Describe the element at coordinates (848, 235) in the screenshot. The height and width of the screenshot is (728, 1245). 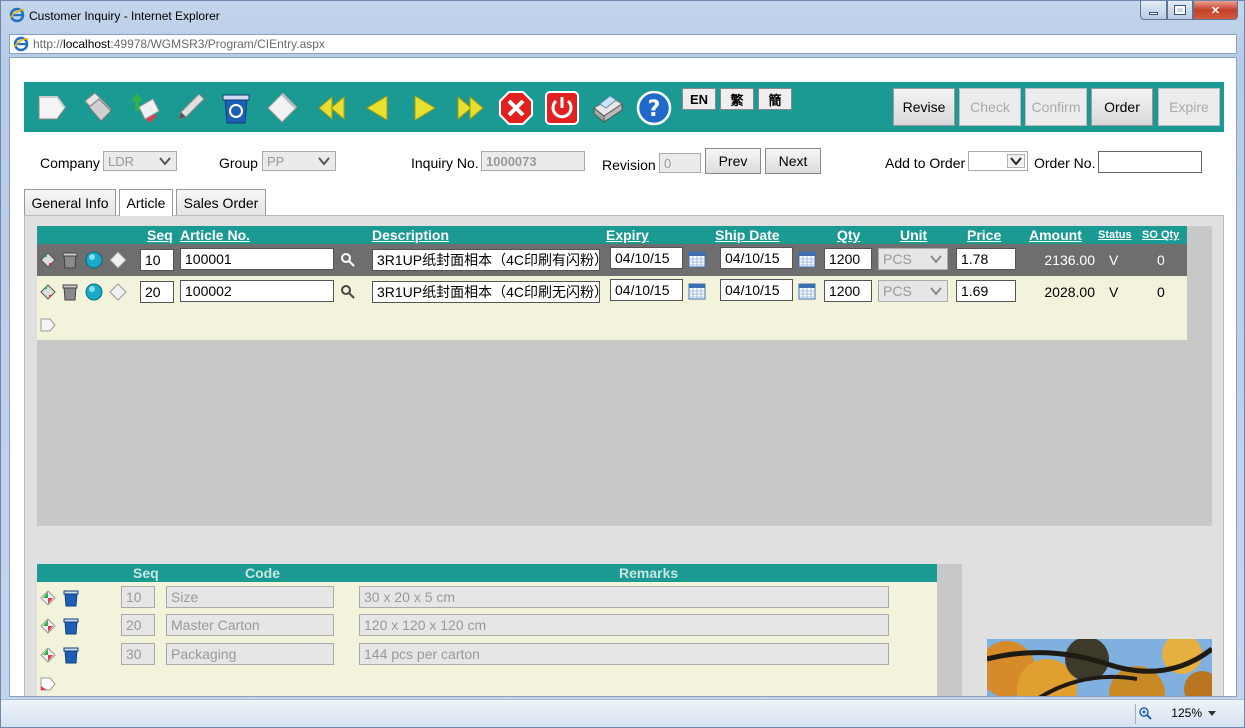
I see `header-qty: Qty` at that location.